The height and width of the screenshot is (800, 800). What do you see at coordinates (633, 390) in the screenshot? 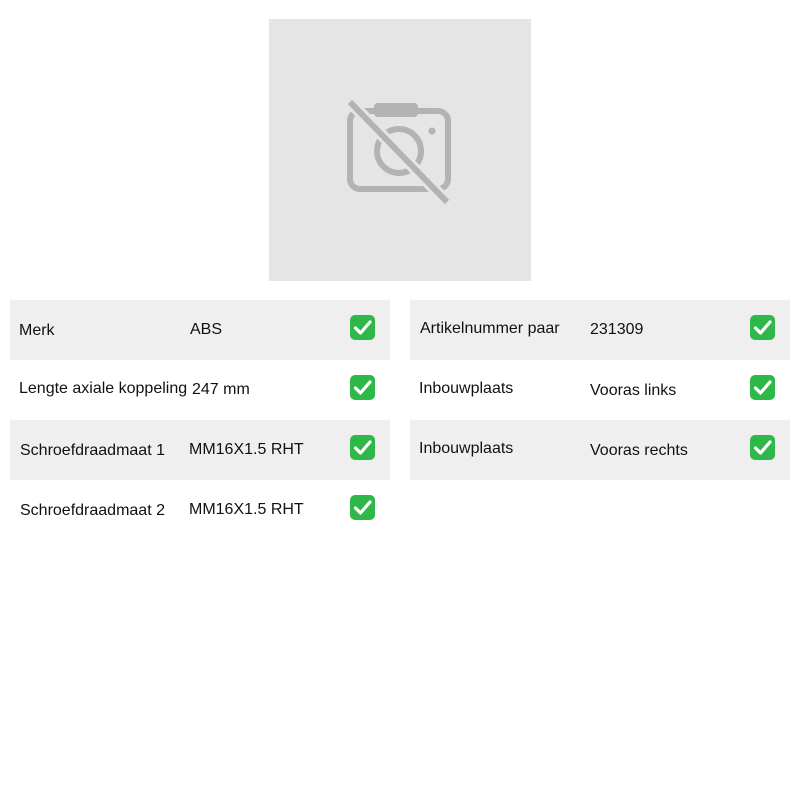
I see `spec-value: Vooras links` at bounding box center [633, 390].